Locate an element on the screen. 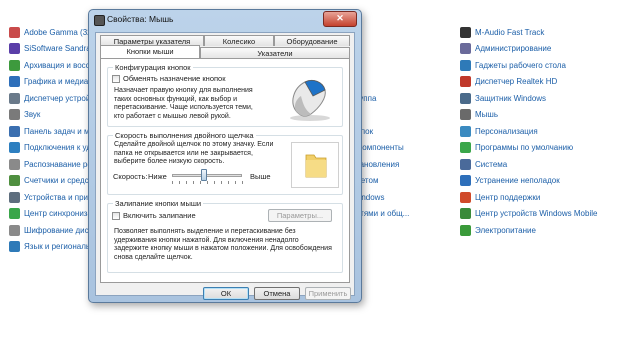 Image resolution: width=640 pixels, height=360 pixels. control-panel-item: Диспетчер устрой is located at coordinates (49, 98).